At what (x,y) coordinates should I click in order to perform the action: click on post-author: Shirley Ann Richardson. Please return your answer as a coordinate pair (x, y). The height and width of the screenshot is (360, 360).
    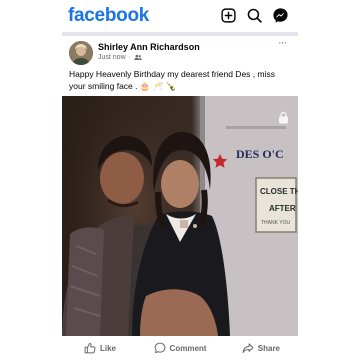
    Looking at the image, I should click on (149, 47).